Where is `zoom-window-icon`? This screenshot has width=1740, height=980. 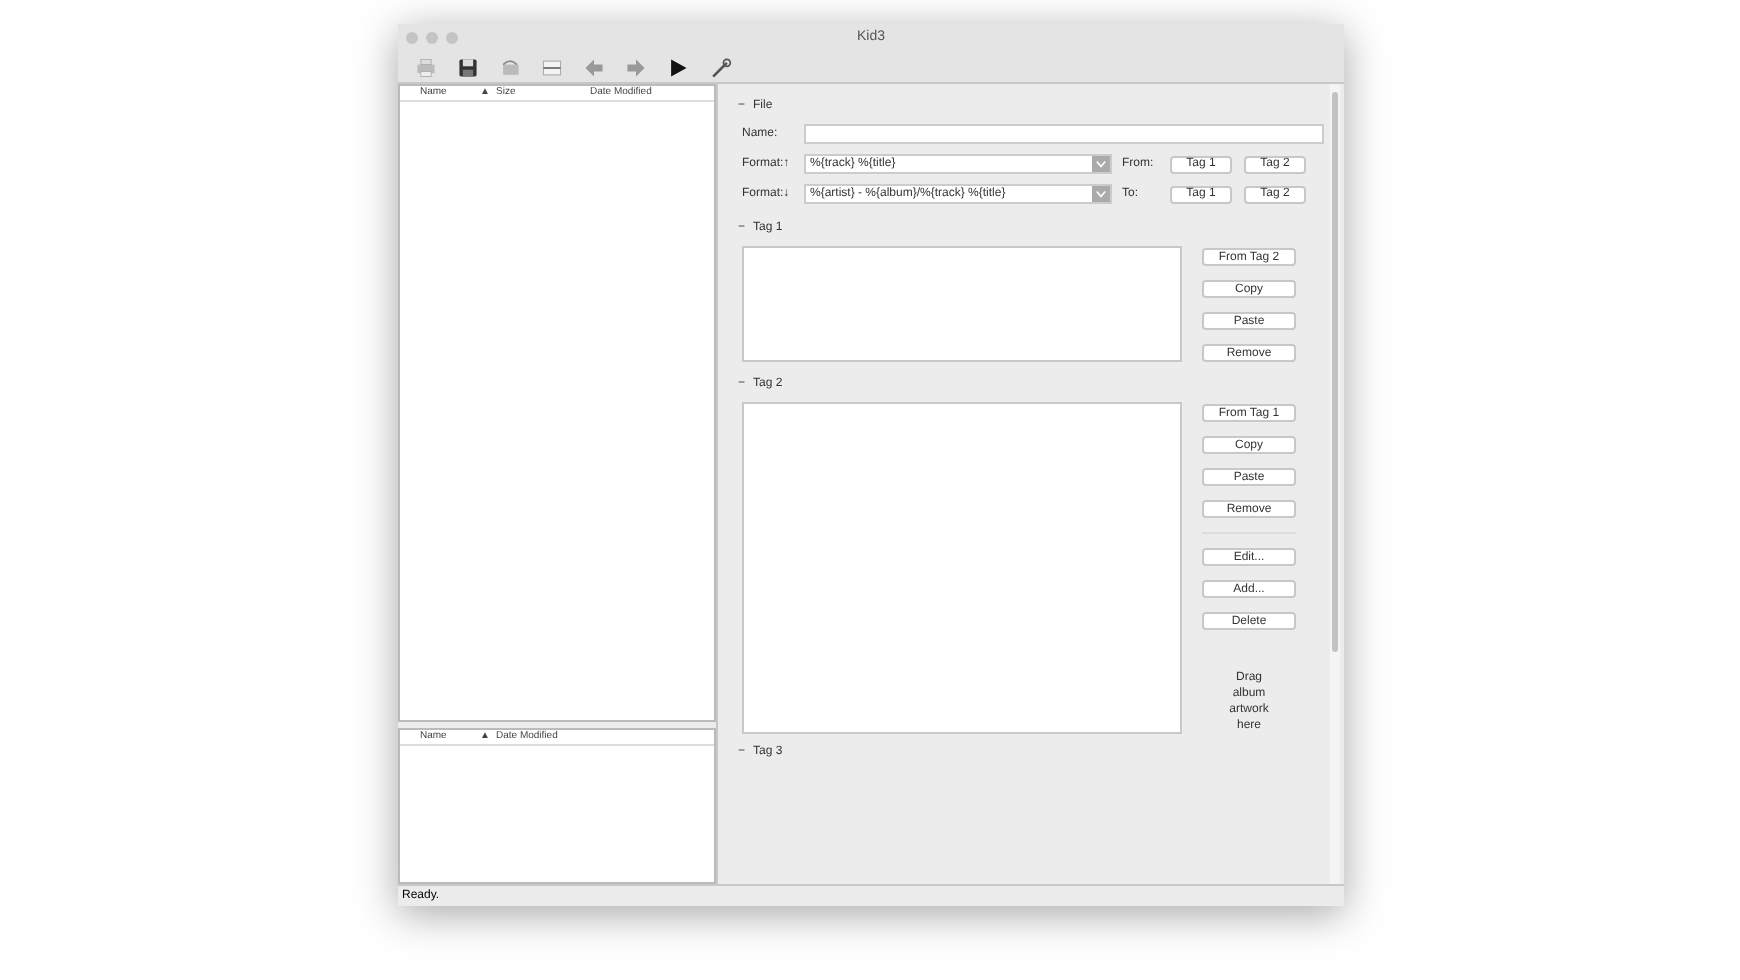
zoom-window-icon is located at coordinates (452, 38).